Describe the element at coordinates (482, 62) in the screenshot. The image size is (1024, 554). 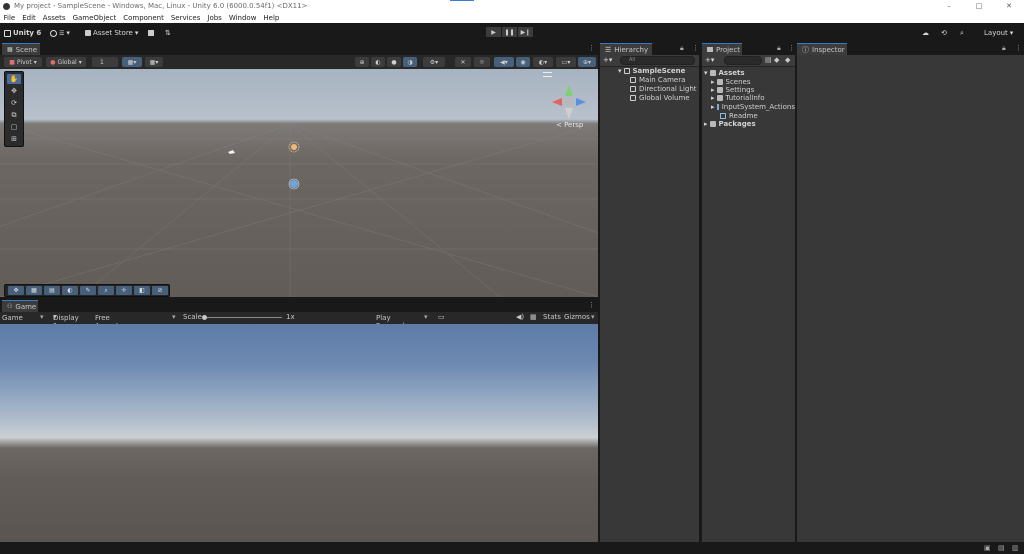
I see `lighting-toggle: ☼` at that location.